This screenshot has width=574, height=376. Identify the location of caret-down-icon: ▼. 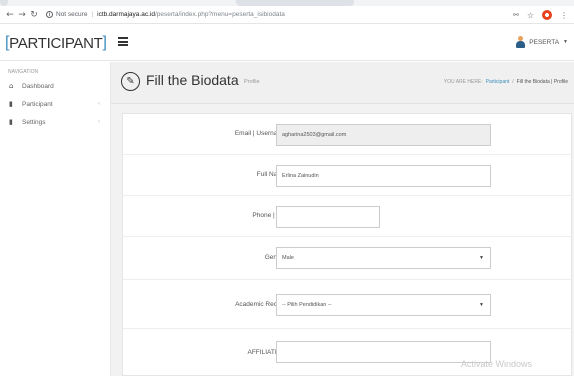
(565, 42).